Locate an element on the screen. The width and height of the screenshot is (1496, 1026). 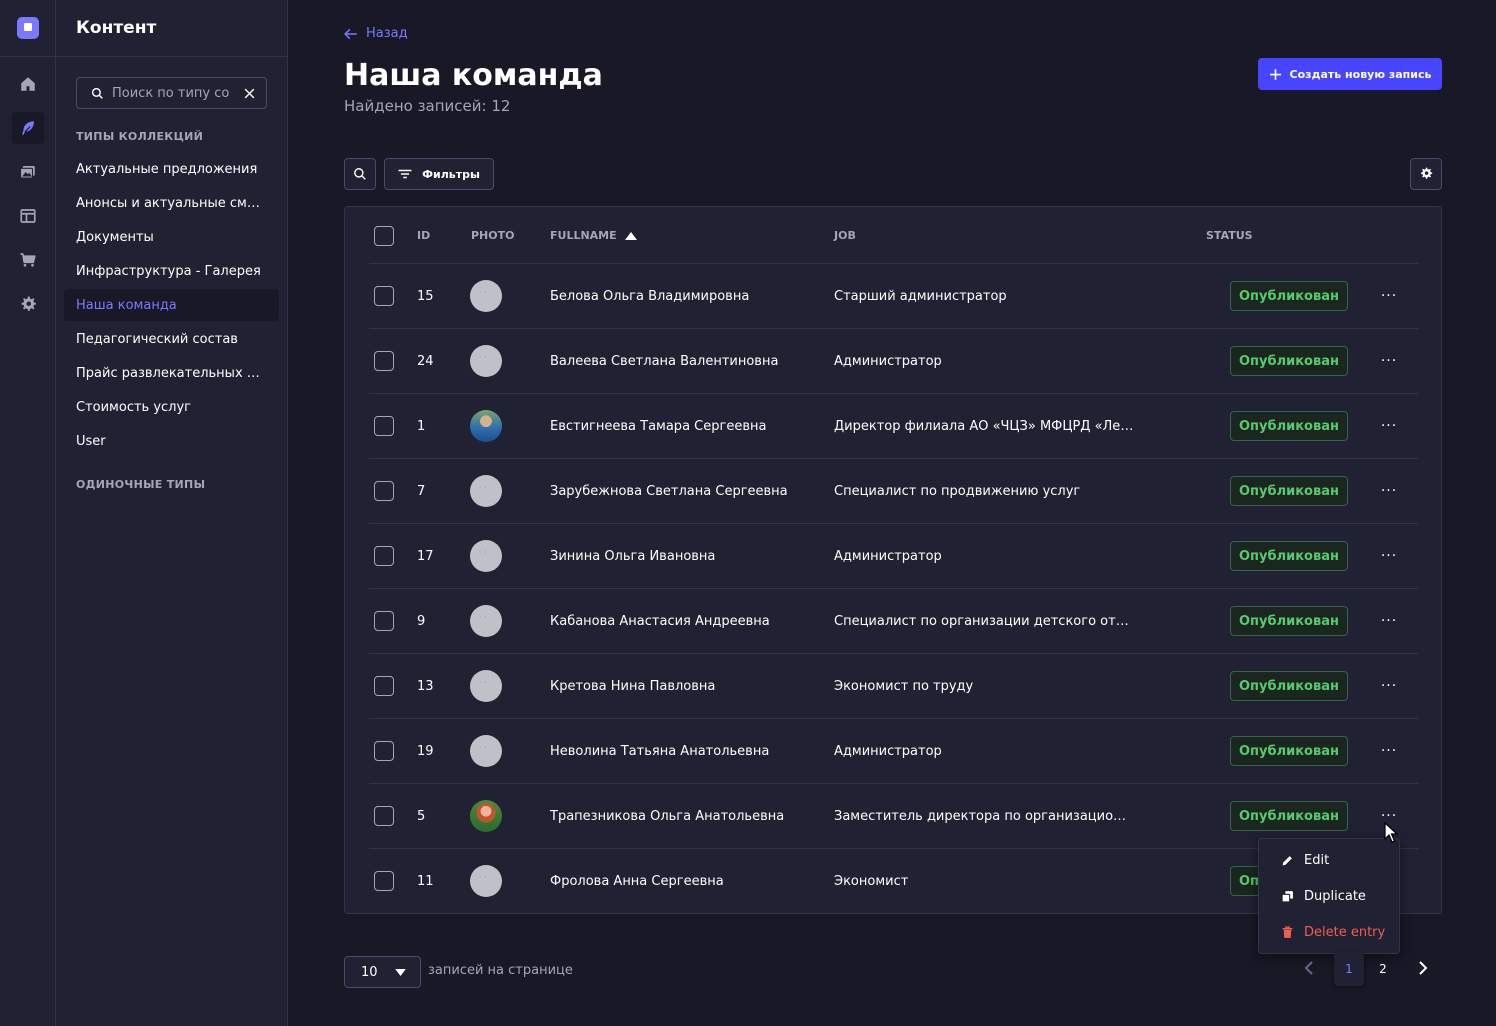
duplicate-icon is located at coordinates (1287, 896).